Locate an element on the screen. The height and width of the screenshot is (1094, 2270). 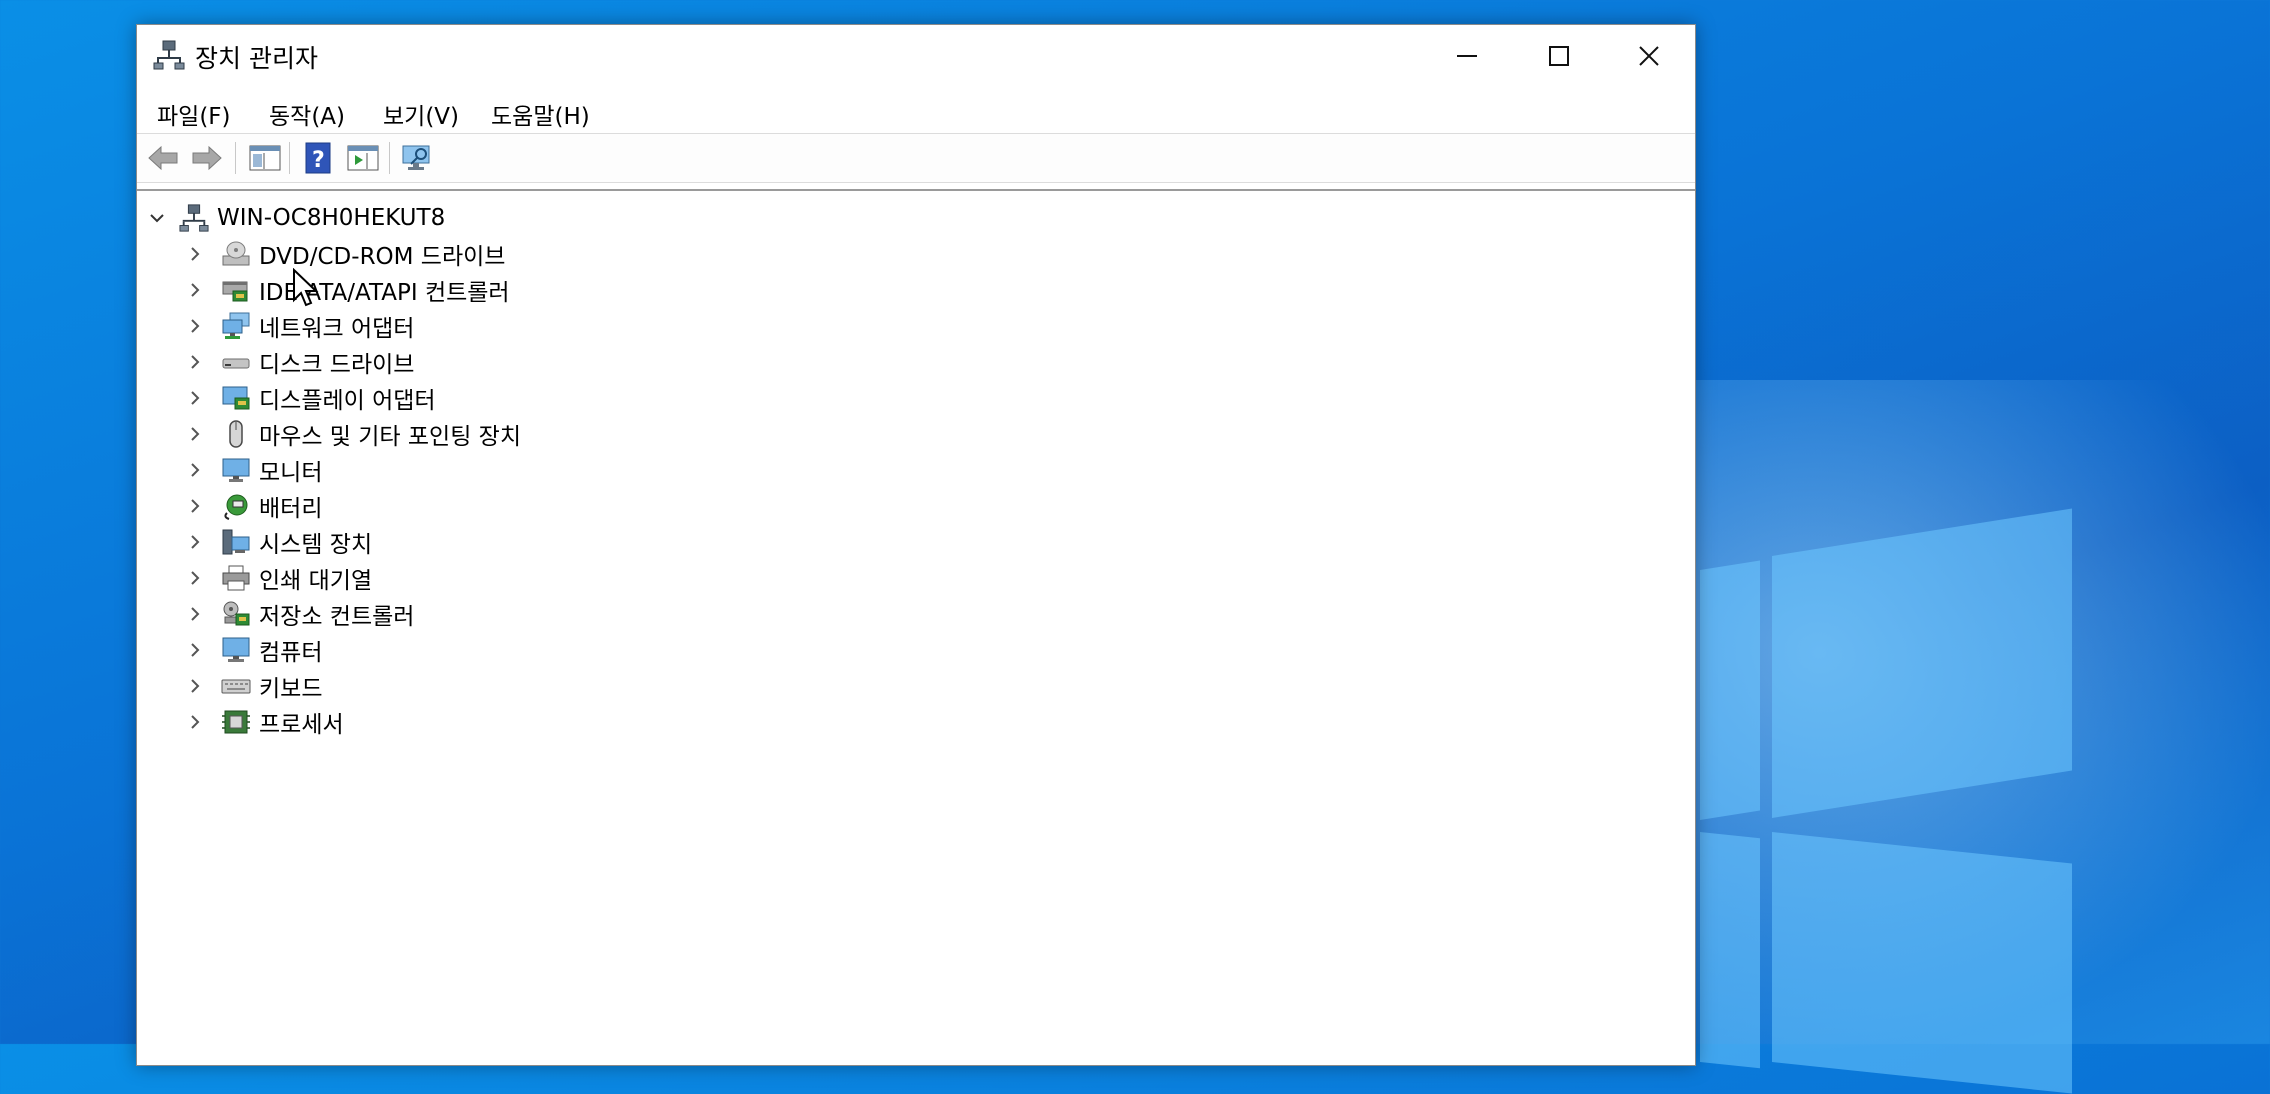
tree-item-ide: IDE ATA/ATAPI 컨트롤러 is located at coordinates (345, 290).